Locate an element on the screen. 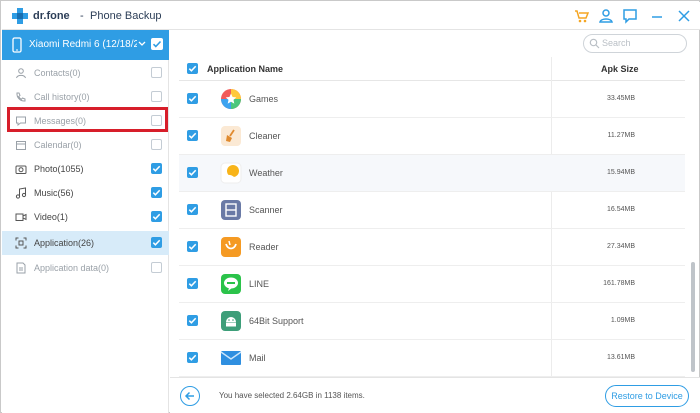 The image size is (700, 413). title-bar: dr.fone - Phone Backup is located at coordinates (351, 16).